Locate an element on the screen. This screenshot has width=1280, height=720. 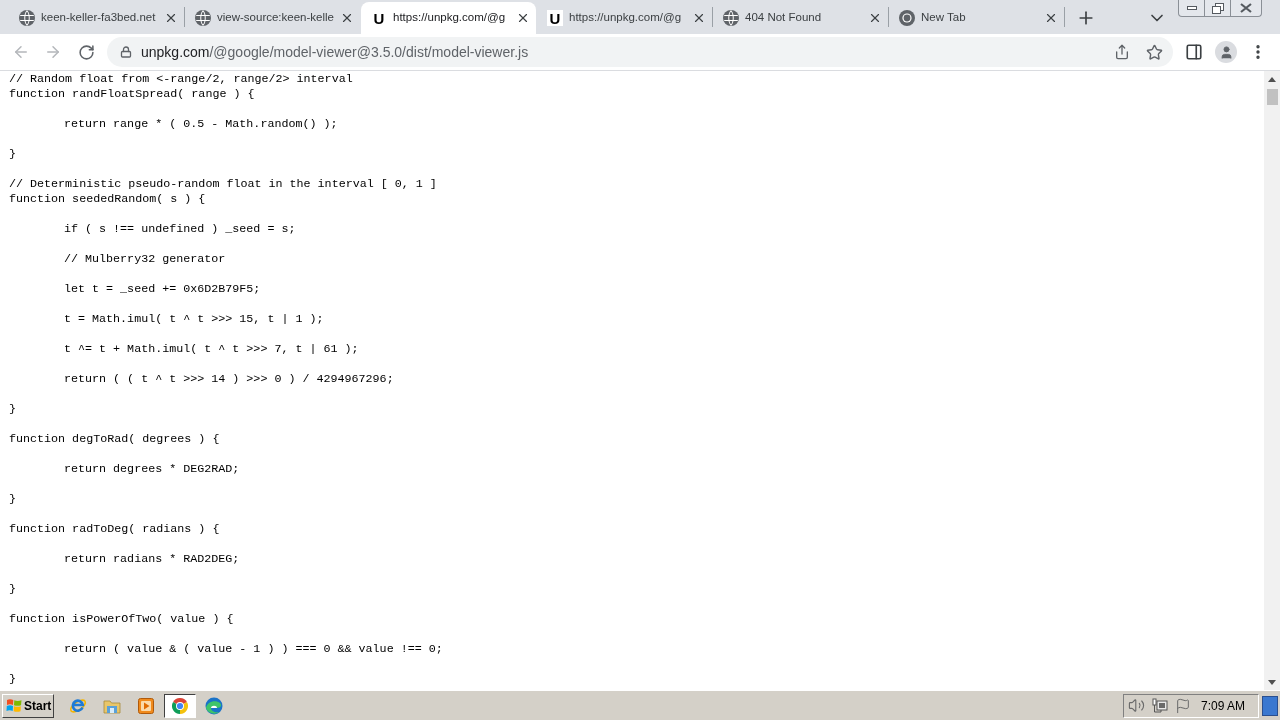
flag-icon is located at coordinates (1183, 705).